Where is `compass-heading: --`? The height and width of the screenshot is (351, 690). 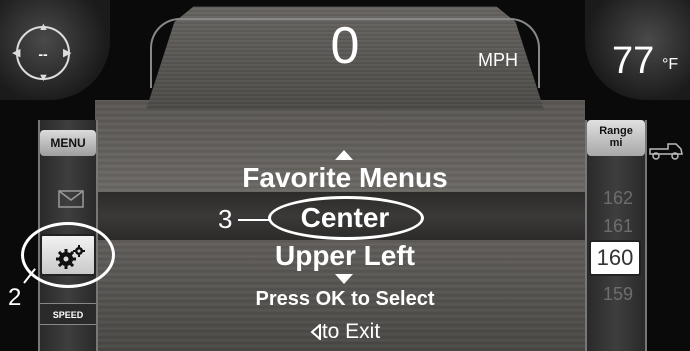
compass-heading: -- is located at coordinates (43, 54).